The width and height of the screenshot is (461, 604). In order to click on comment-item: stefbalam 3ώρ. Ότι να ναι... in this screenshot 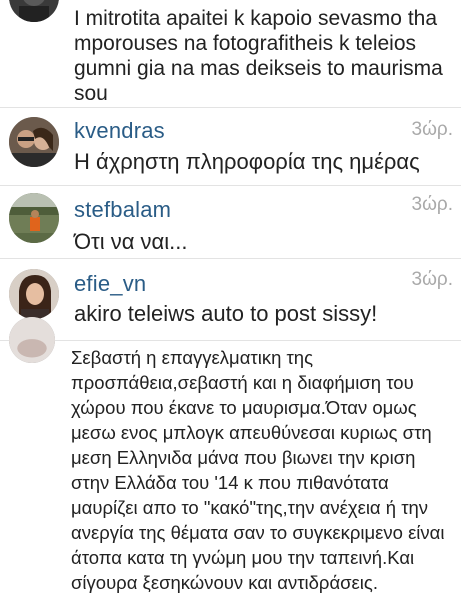, I will do `click(230, 222)`.